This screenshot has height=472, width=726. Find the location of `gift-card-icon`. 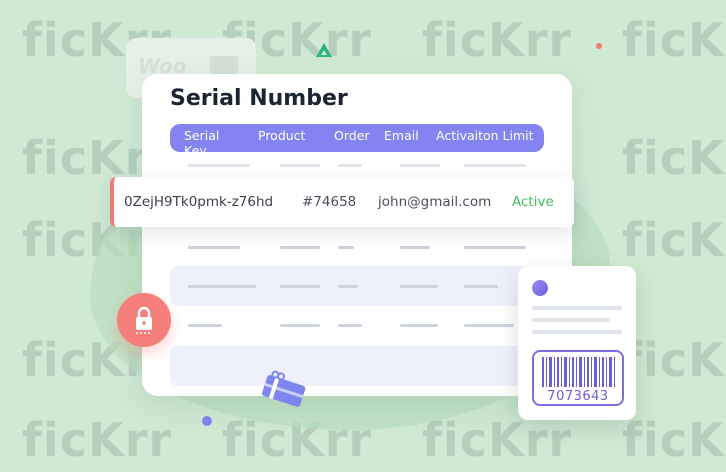

gift-card-icon is located at coordinates (284, 388).